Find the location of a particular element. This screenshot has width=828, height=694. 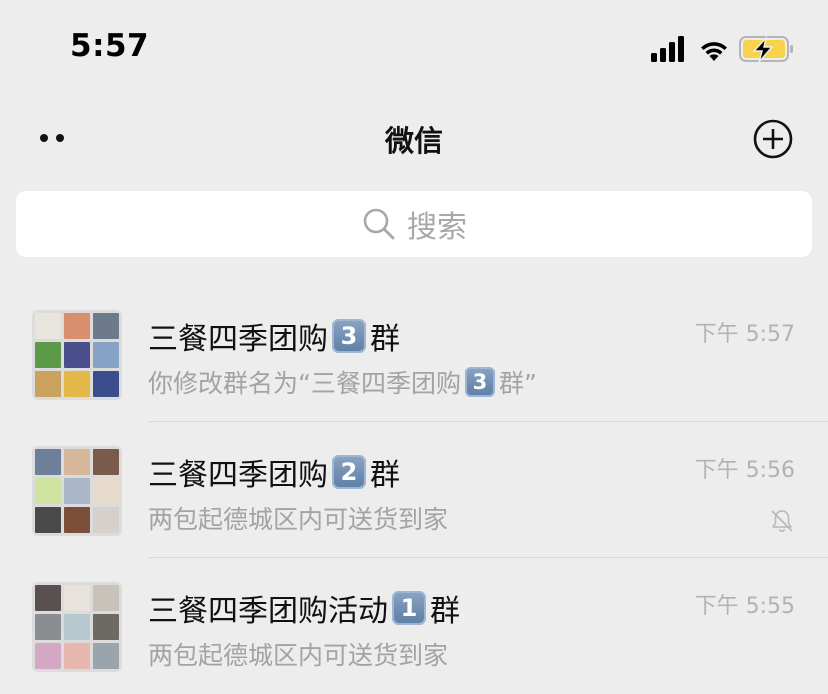

search-icon is located at coordinates (379, 224).